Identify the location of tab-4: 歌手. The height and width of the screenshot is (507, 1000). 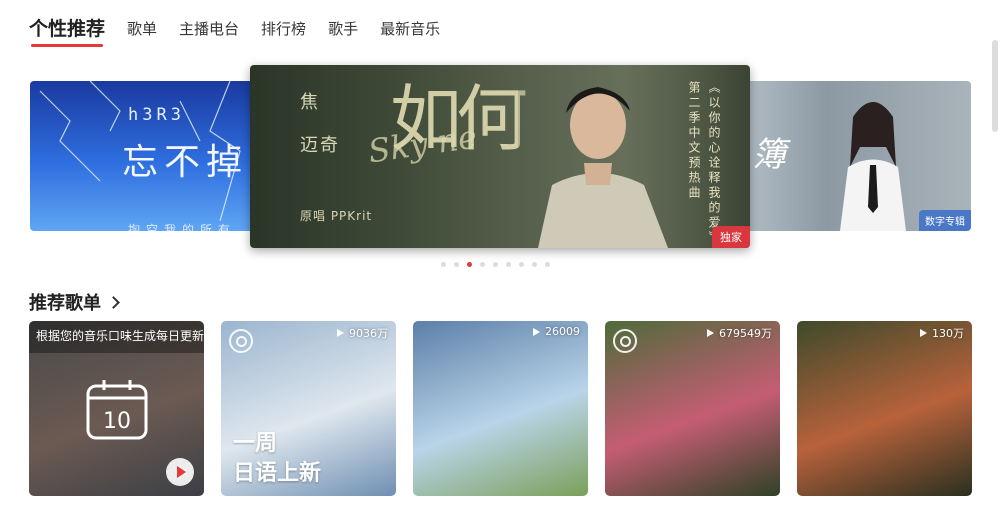
(343, 29).